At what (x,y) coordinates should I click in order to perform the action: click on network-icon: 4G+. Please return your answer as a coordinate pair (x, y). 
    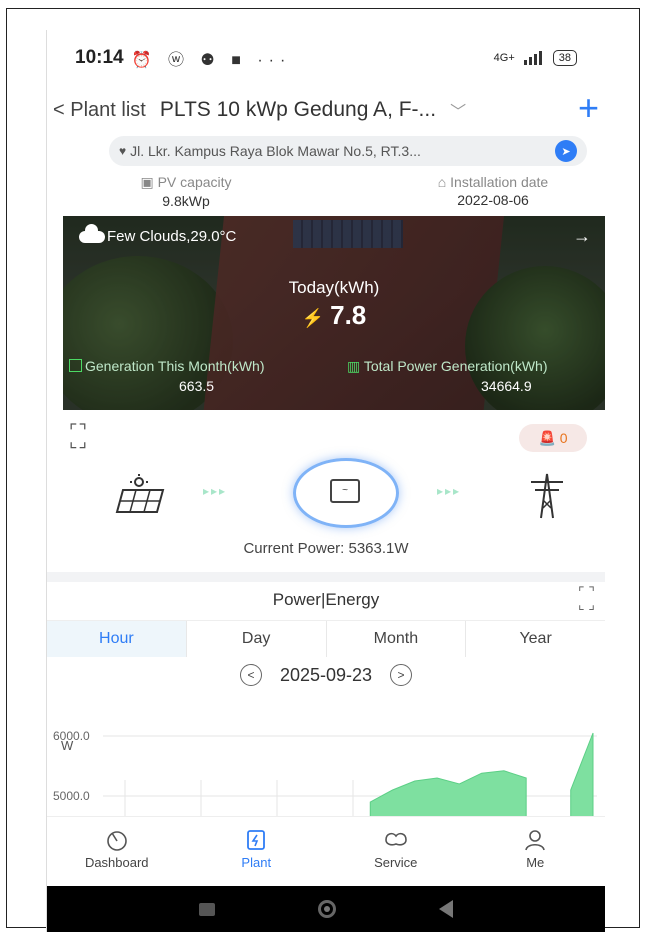
    Looking at the image, I should click on (504, 58).